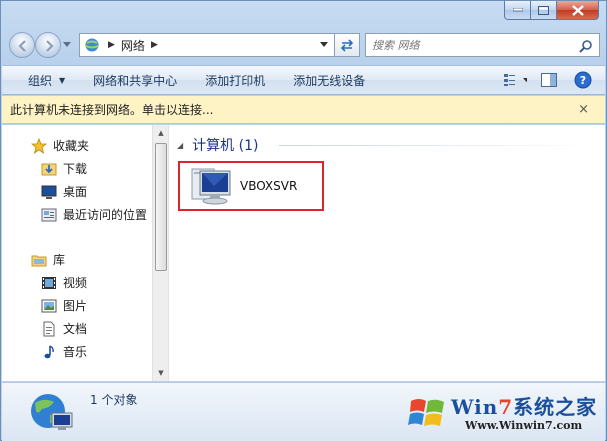 The width and height of the screenshot is (607, 441). Describe the element at coordinates (59, 260) in the screenshot. I see `sidebar-libraries-label: 库` at that location.